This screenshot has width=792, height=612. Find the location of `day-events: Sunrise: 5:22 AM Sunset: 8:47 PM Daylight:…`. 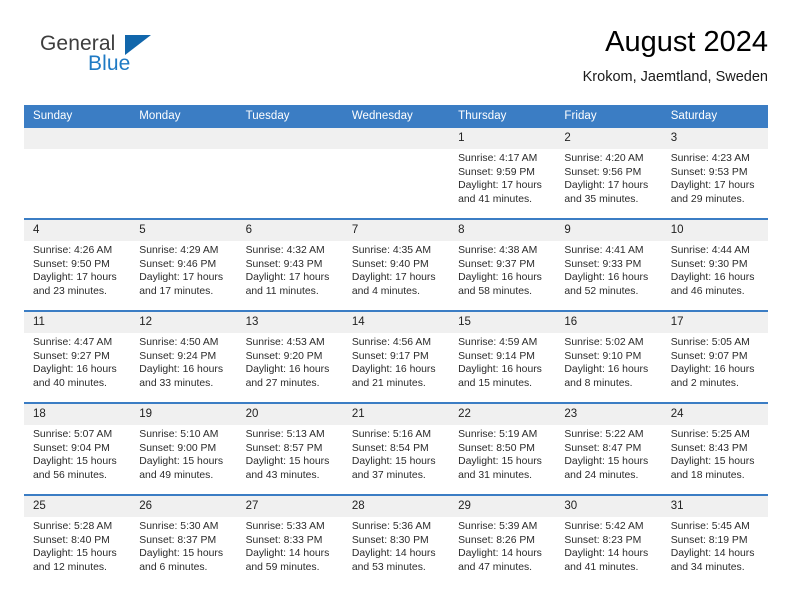

day-events: Sunrise: 5:22 AM Sunset: 8:47 PM Daylight:… is located at coordinates (608, 459).